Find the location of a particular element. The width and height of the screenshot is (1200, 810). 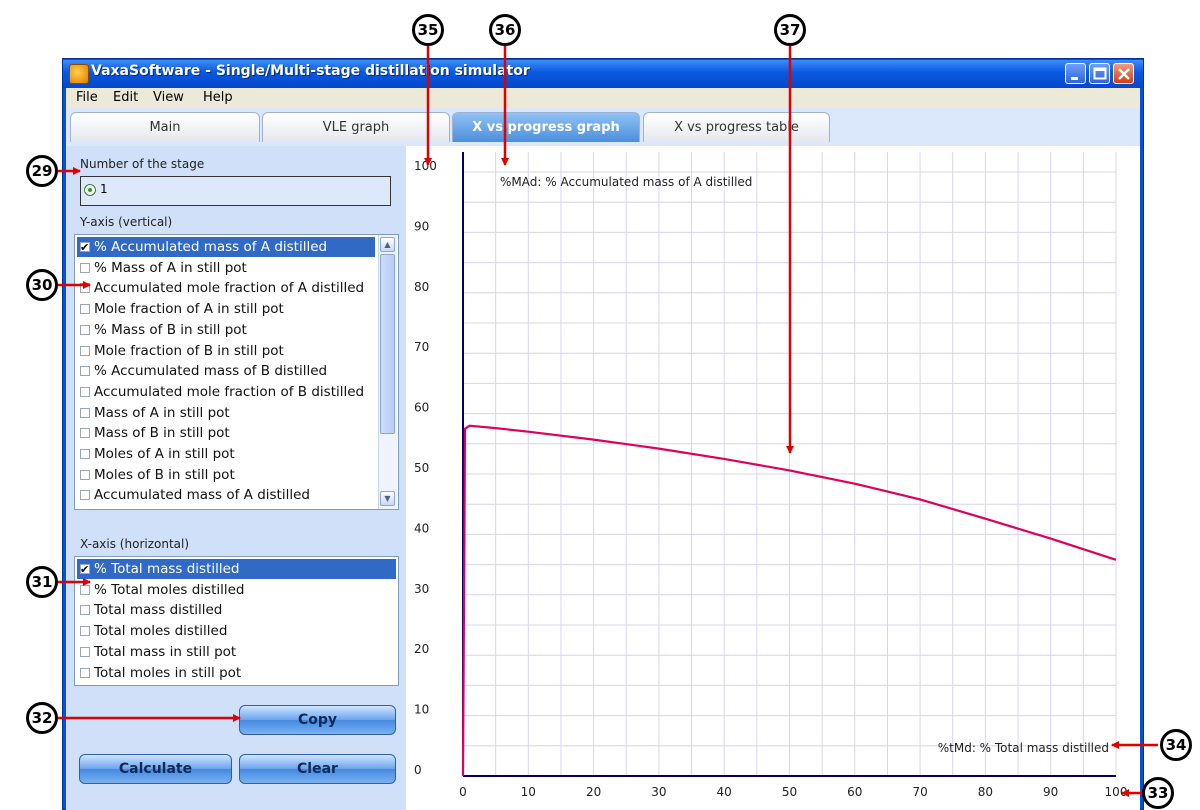

x-tick-label: 10 is located at coordinates (528, 792).